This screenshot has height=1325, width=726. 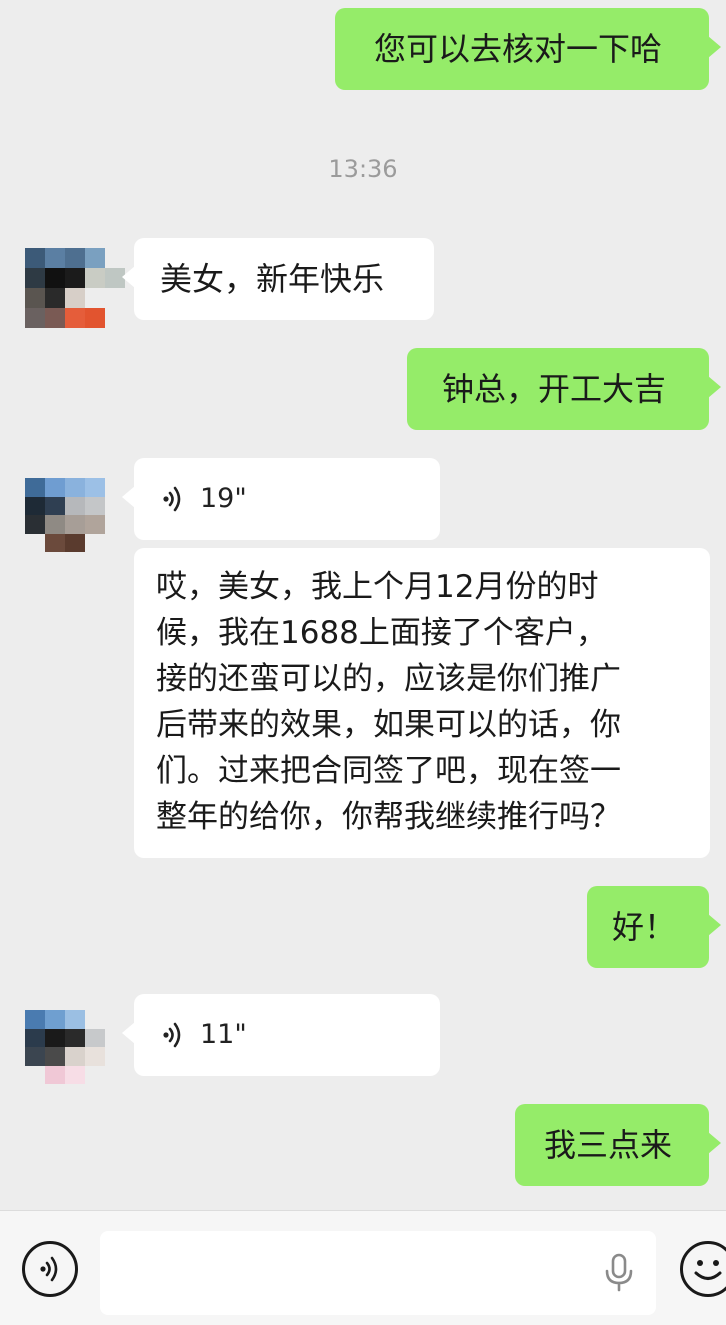 I want to click on sent-message-bubble: 钟总，开工大吉, so click(x=564, y=389).